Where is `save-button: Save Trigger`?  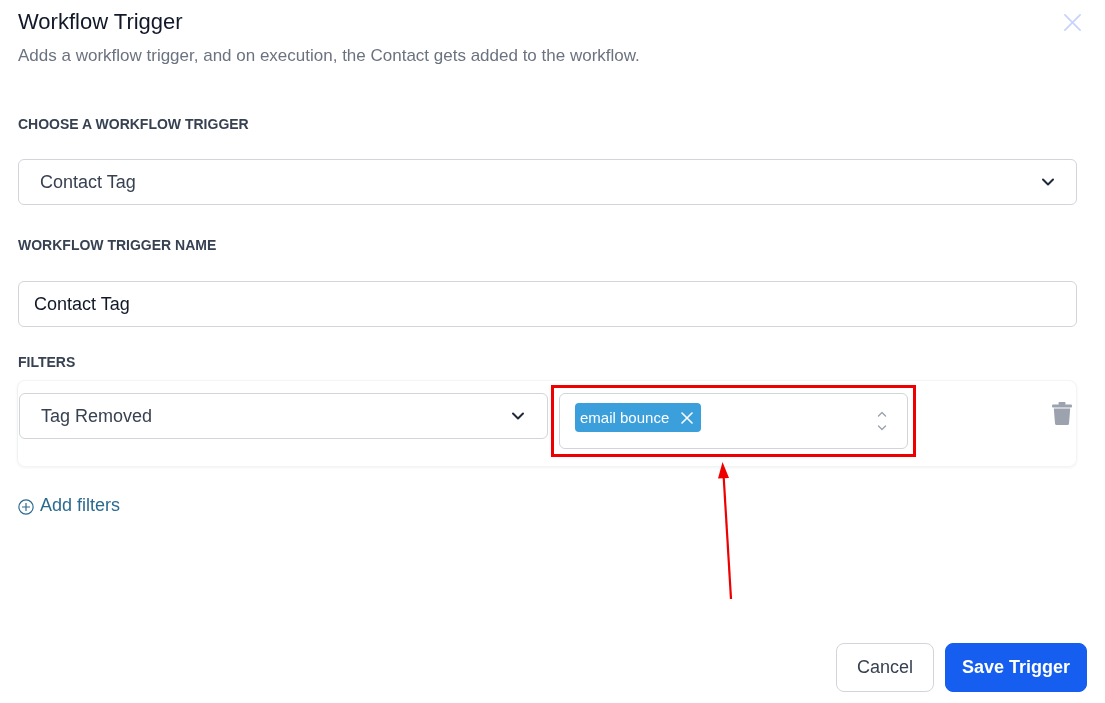
save-button: Save Trigger is located at coordinates (1015, 667).